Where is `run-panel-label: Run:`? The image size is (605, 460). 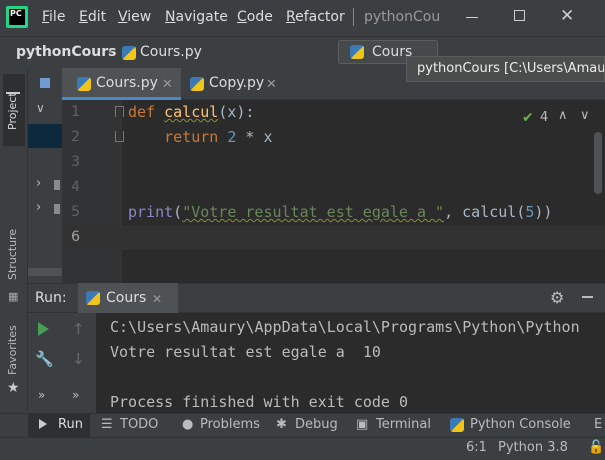 run-panel-label: Run: is located at coordinates (51, 298).